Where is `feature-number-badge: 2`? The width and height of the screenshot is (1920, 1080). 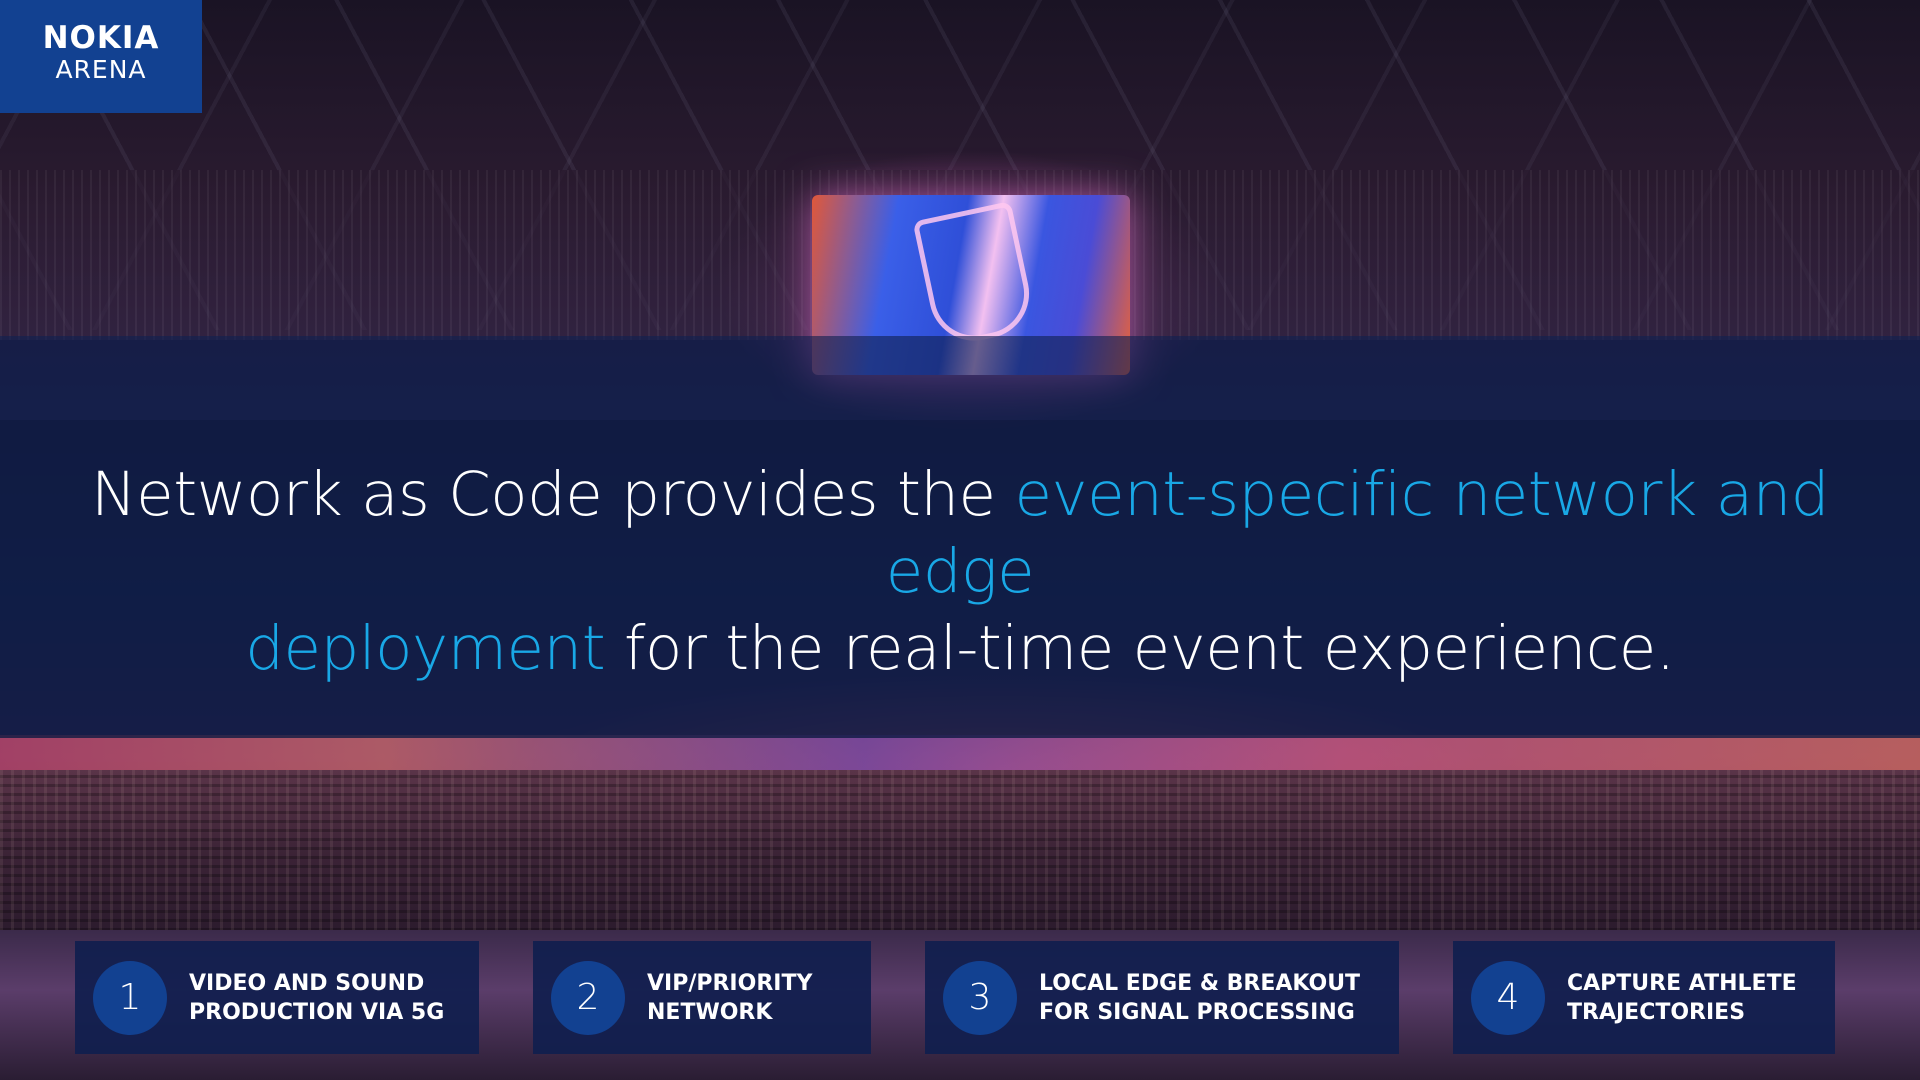
feature-number-badge: 2 is located at coordinates (588, 997).